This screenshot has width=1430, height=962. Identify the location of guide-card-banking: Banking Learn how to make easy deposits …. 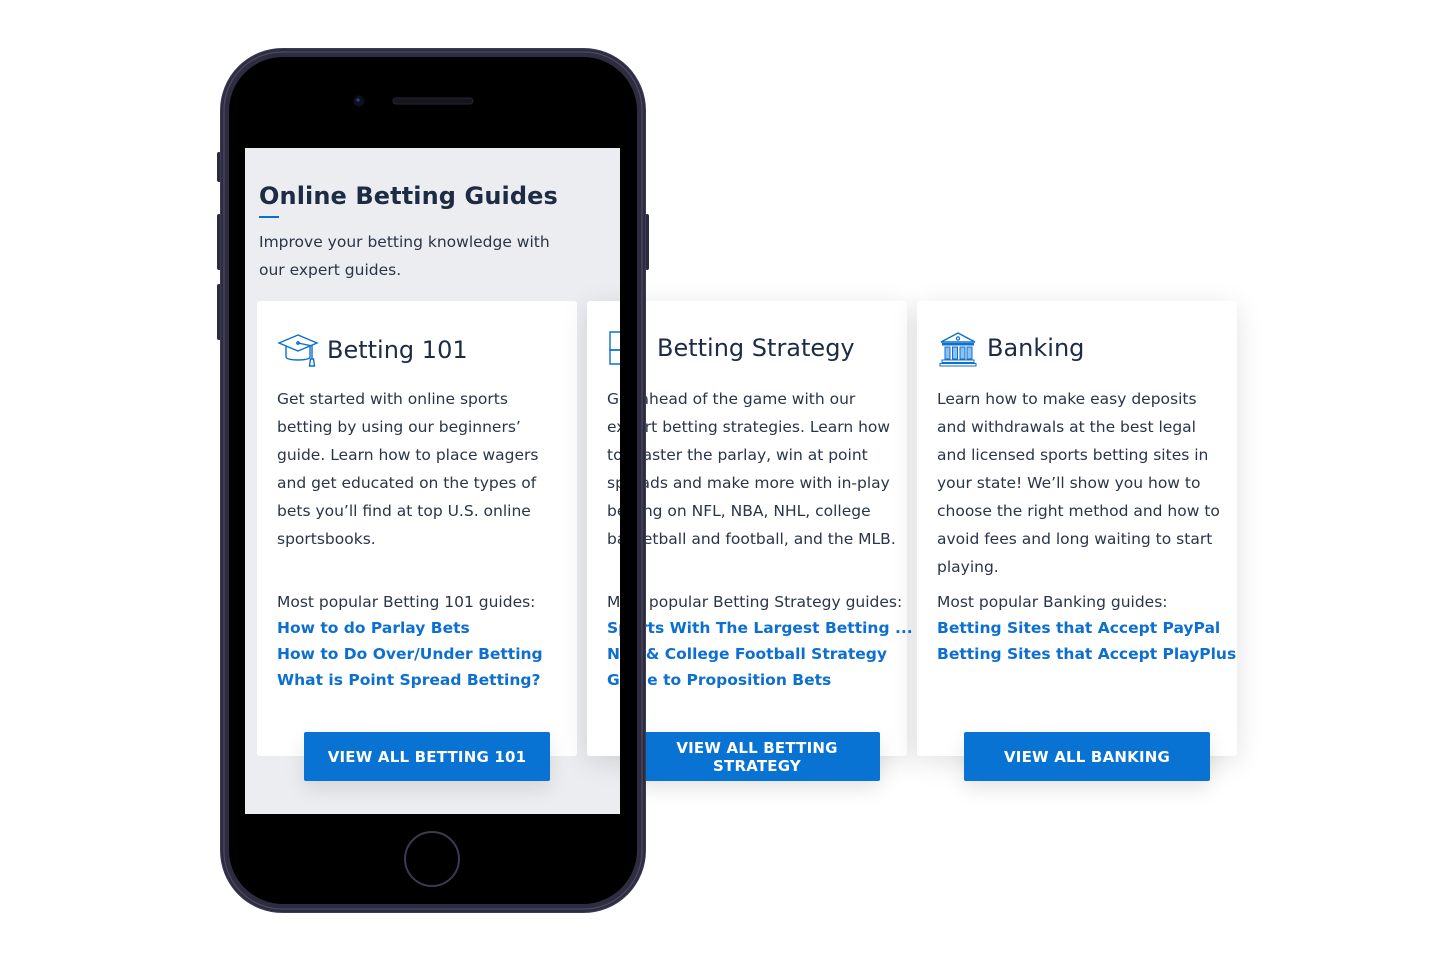
(1077, 528).